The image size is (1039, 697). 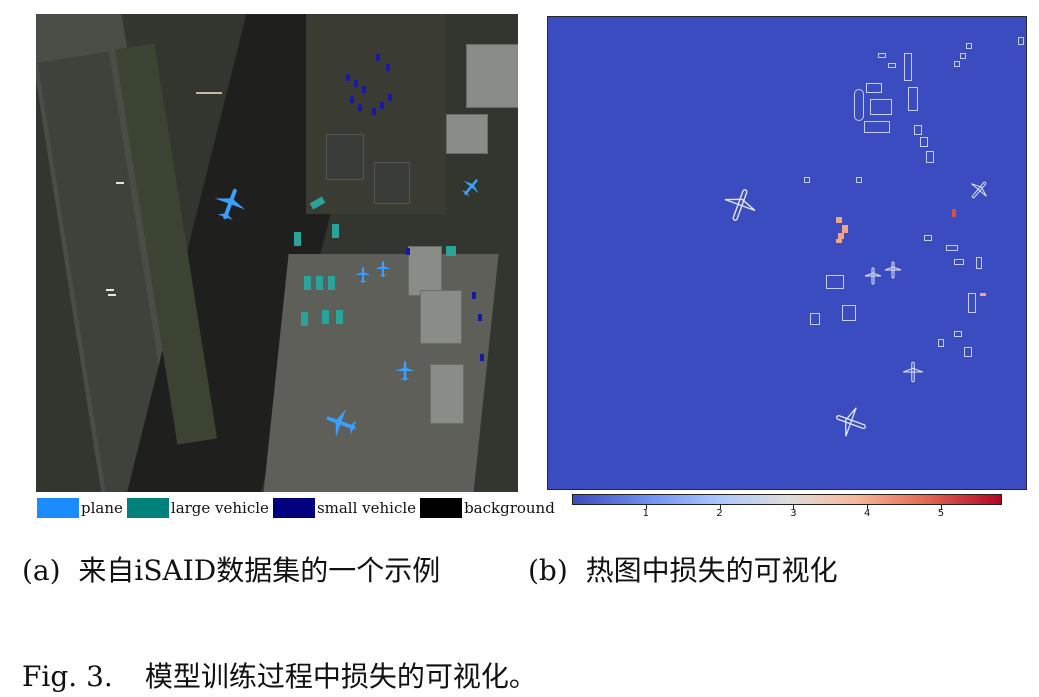 I want to click on figure-caption: Fig. 3. 模型训练过程中损失的可视化。, so click(x=279, y=675).